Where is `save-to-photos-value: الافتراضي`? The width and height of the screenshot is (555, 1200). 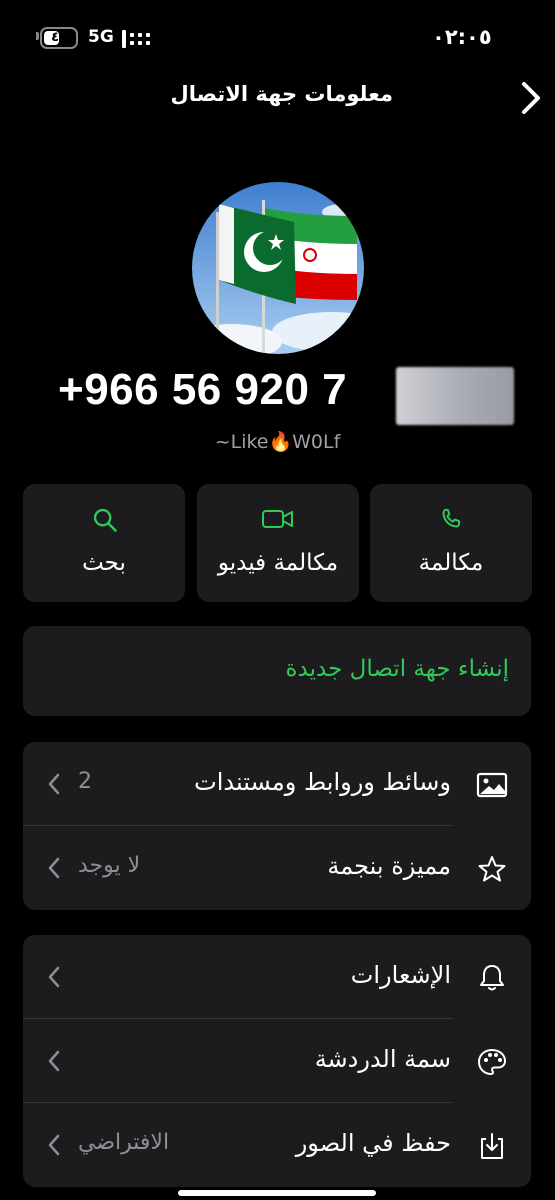
save-to-photos-value: الافتراضي is located at coordinates (124, 1142).